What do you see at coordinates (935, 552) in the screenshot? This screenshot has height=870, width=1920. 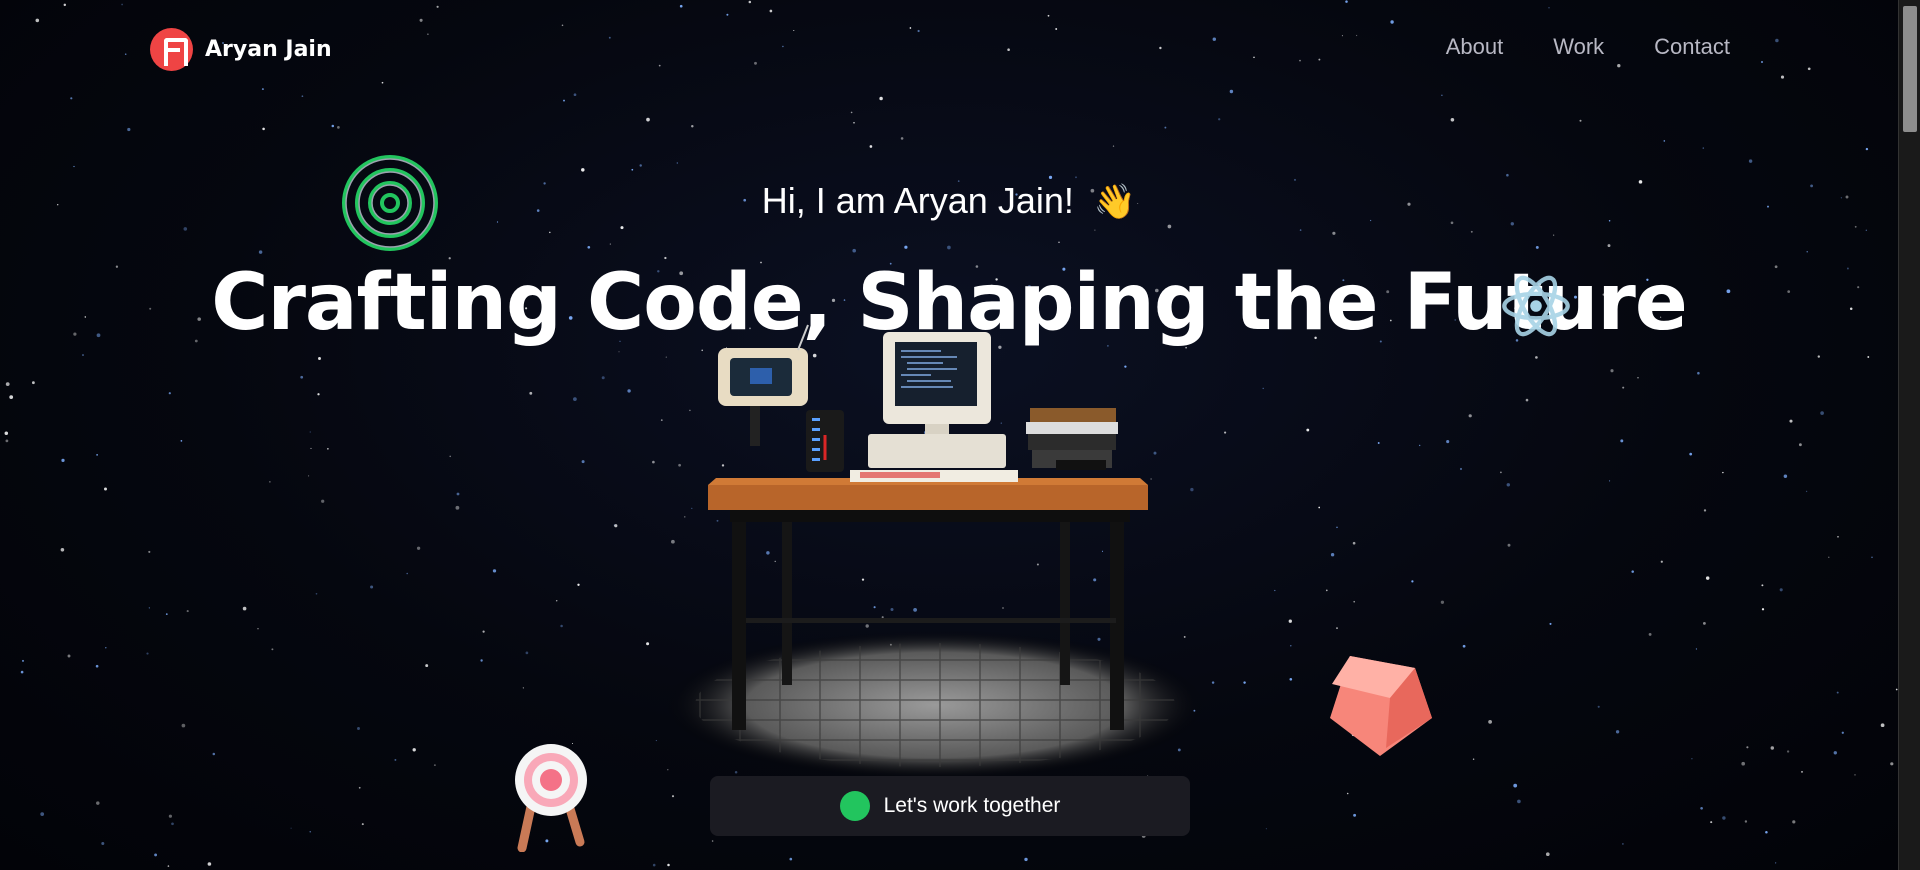 I see `retro-desk-illustration` at bounding box center [935, 552].